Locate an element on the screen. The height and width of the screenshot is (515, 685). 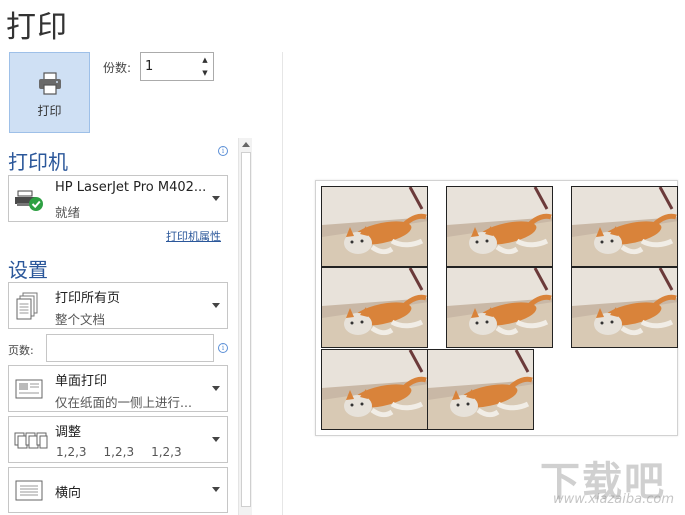
scroll-up-icon is located at coordinates (246, 144).